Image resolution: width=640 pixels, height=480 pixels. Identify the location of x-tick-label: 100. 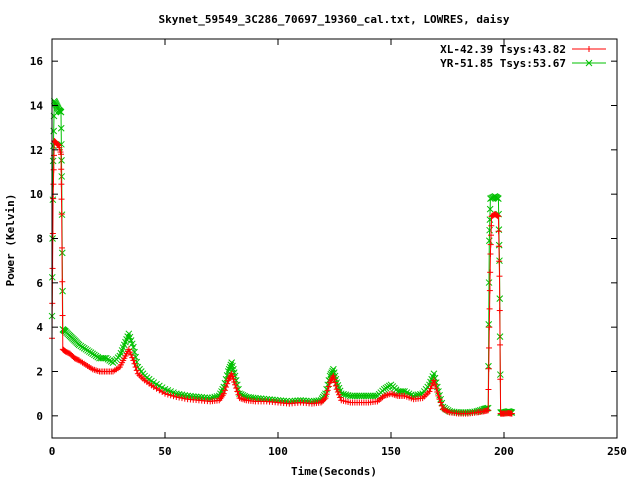
(278, 451).